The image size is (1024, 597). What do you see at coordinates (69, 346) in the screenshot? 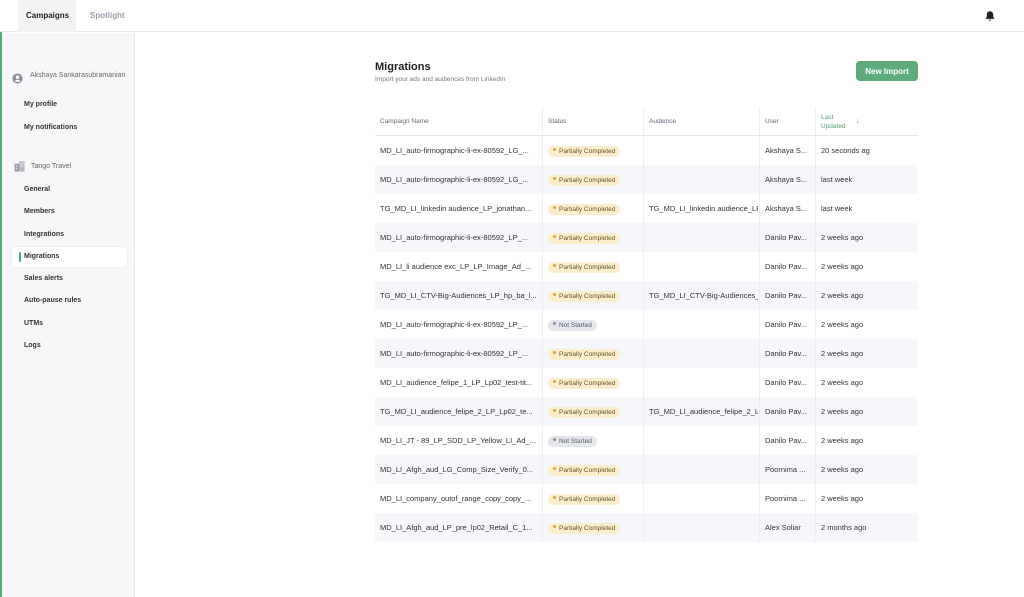
I see `sidebar-item-logs: Logs` at bounding box center [69, 346].